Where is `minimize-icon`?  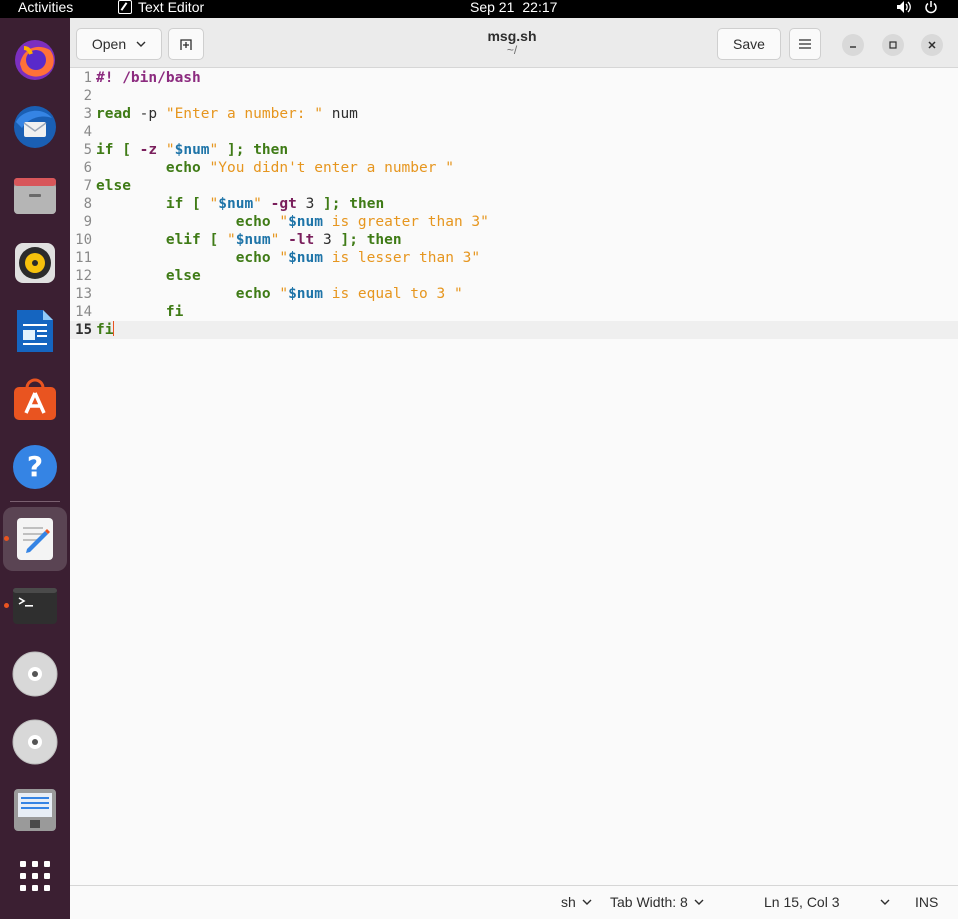 minimize-icon is located at coordinates (853, 47).